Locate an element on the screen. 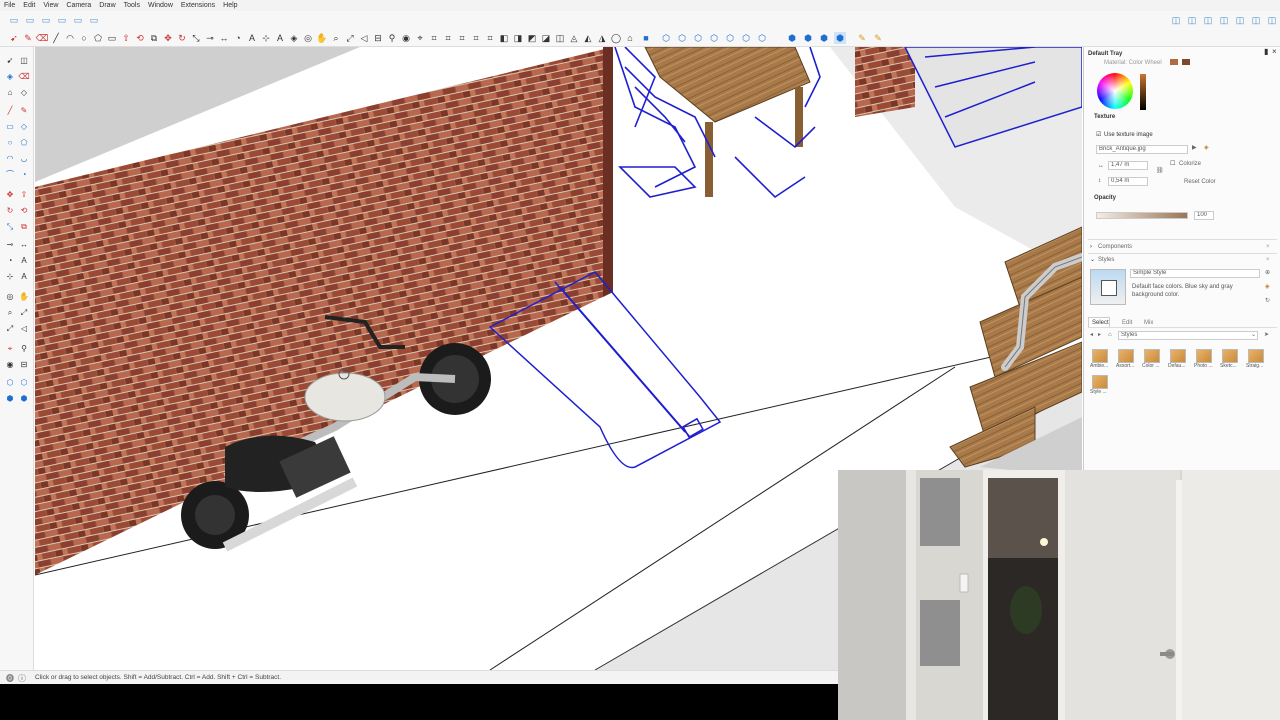 Image resolution: width=1280 pixels, height=720 pixels. dining-table-top is located at coordinates (727, 85).